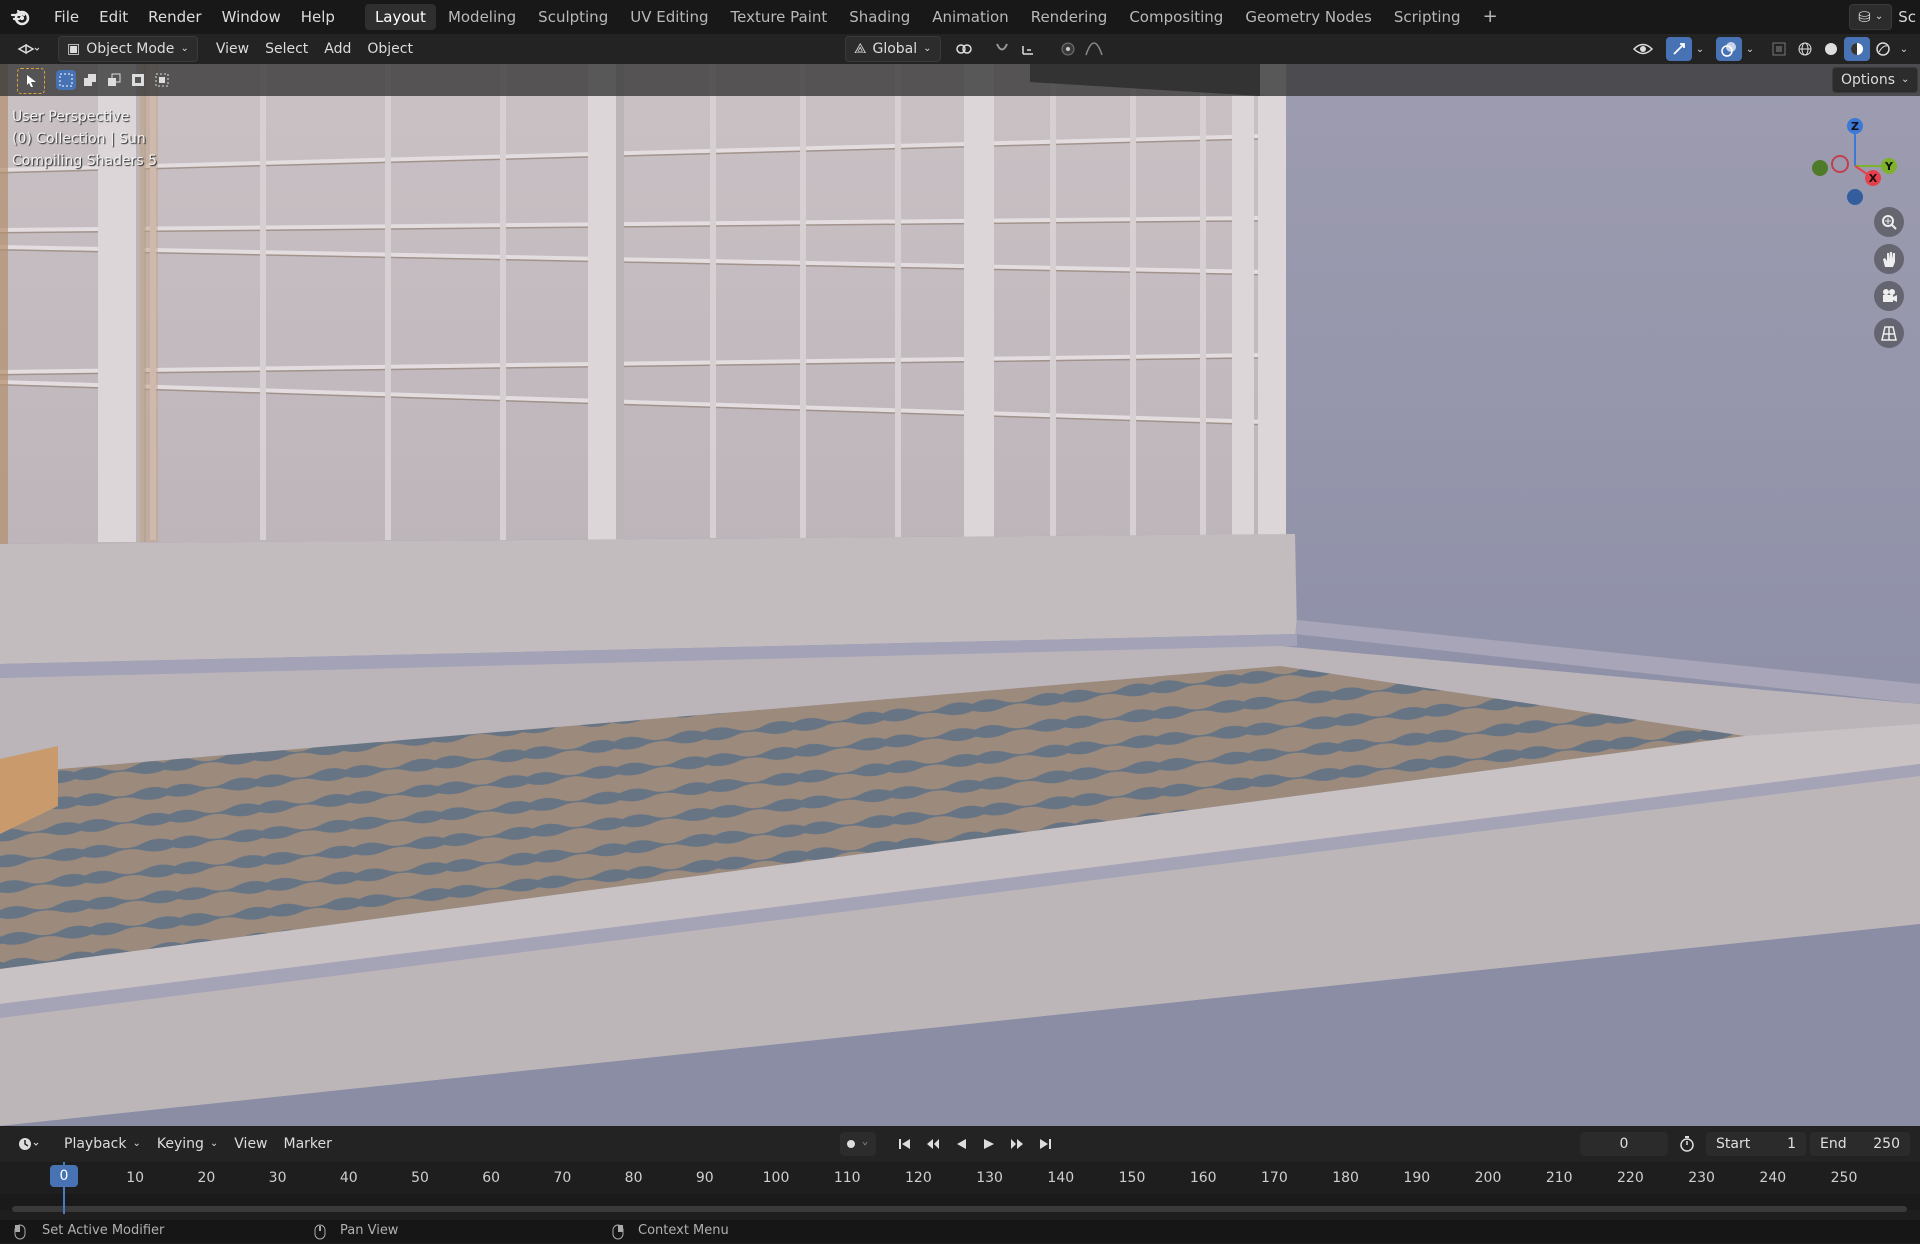 This screenshot has height=1244, width=1920. Describe the element at coordinates (1889, 259) in the screenshot. I see `pan-hand-icon` at that location.